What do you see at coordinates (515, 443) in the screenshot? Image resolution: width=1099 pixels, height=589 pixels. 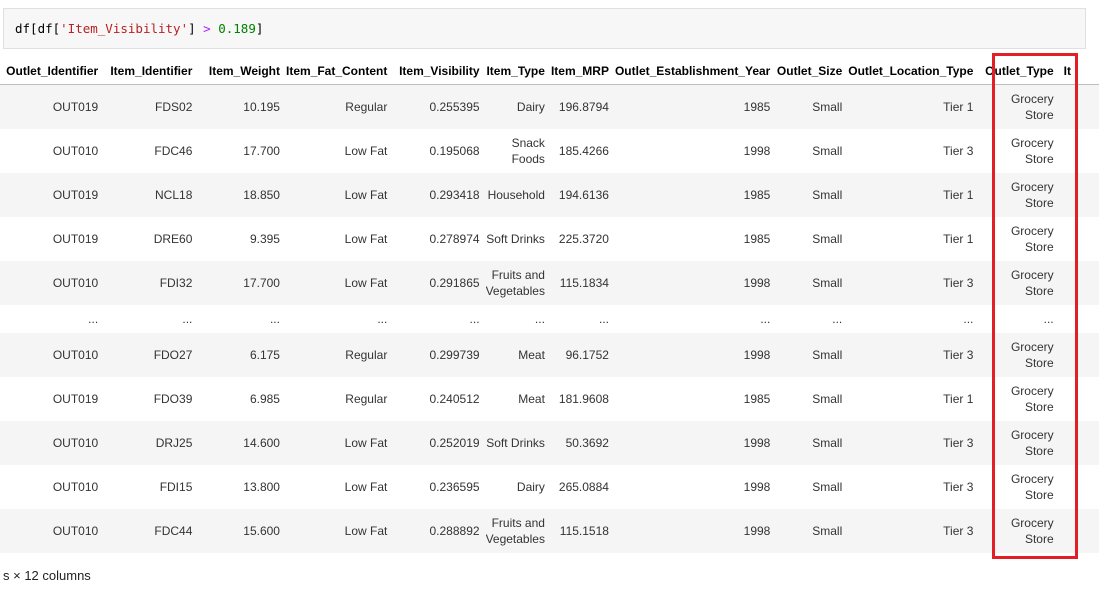 I see `table-cell: Soft Drinks` at bounding box center [515, 443].